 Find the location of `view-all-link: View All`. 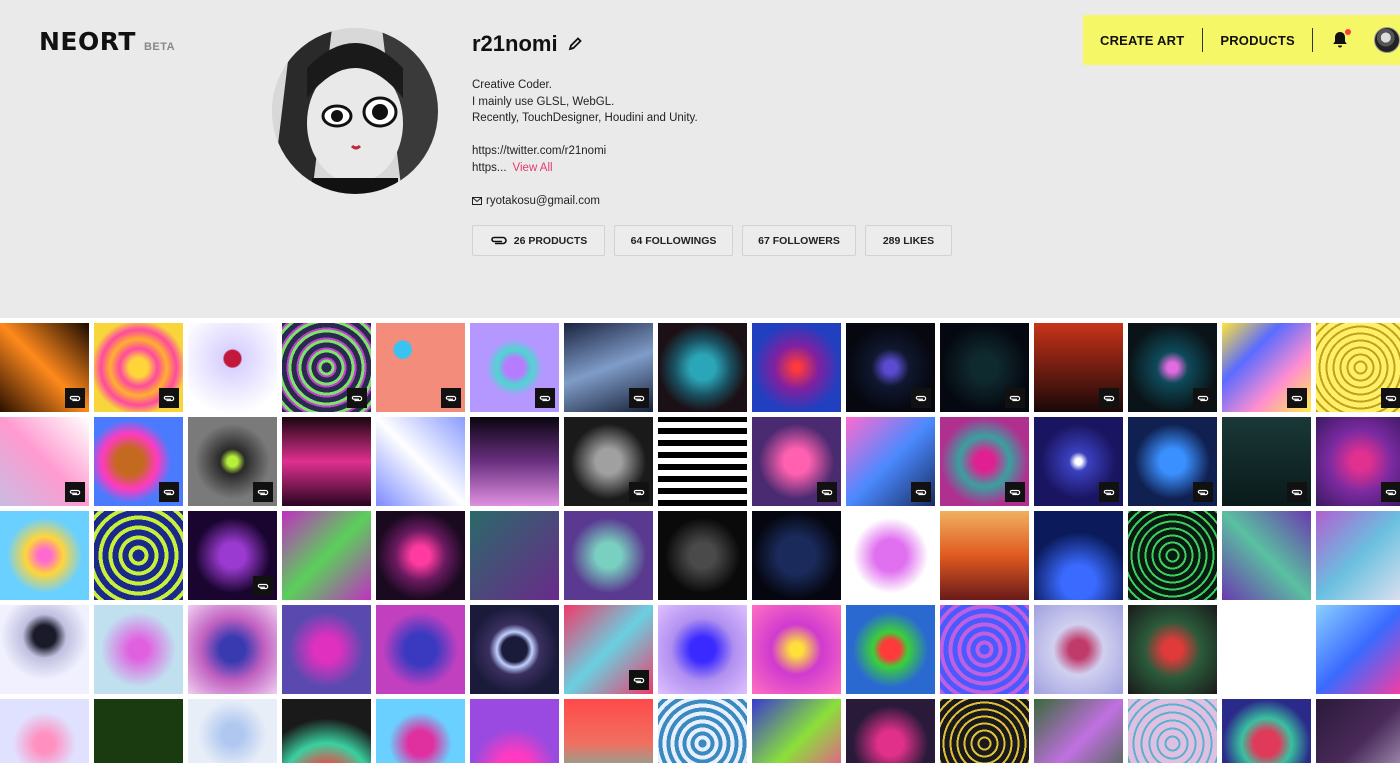

view-all-link: View All is located at coordinates (533, 168).